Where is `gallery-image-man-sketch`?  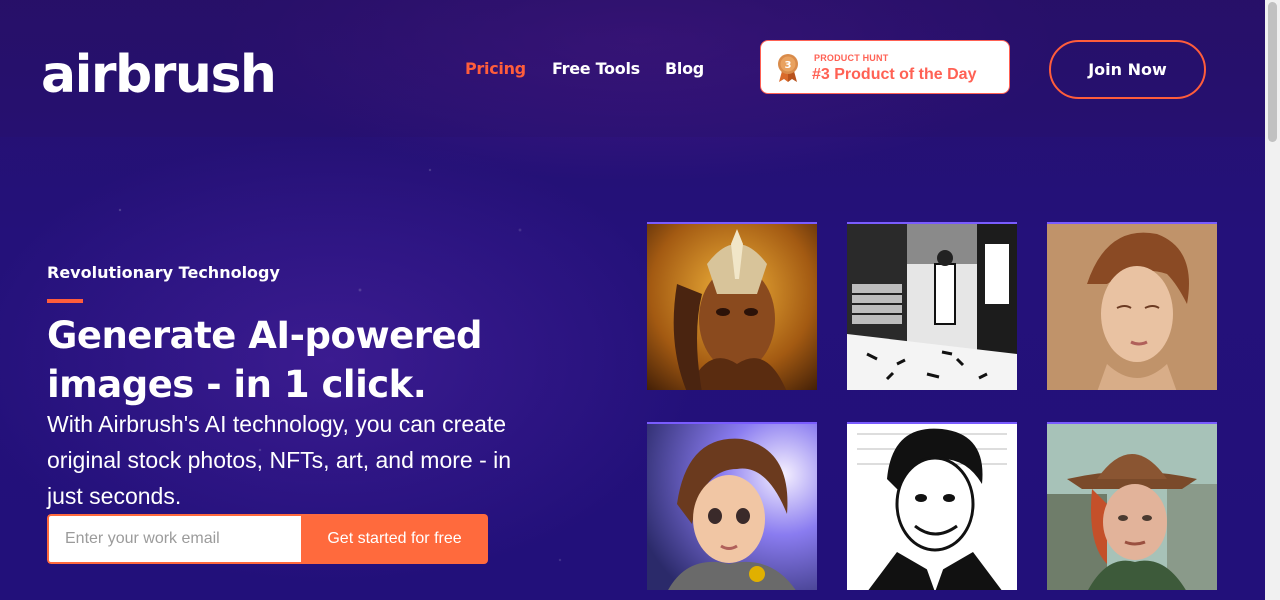
gallery-image-man-sketch is located at coordinates (932, 506).